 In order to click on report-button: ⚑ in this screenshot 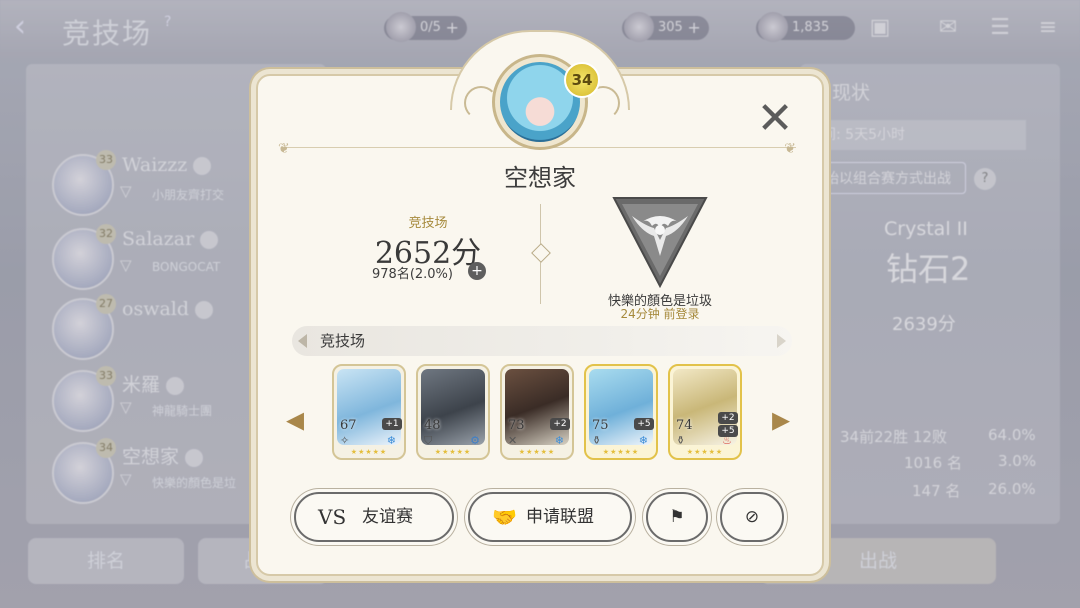, I will do `click(677, 517)`.